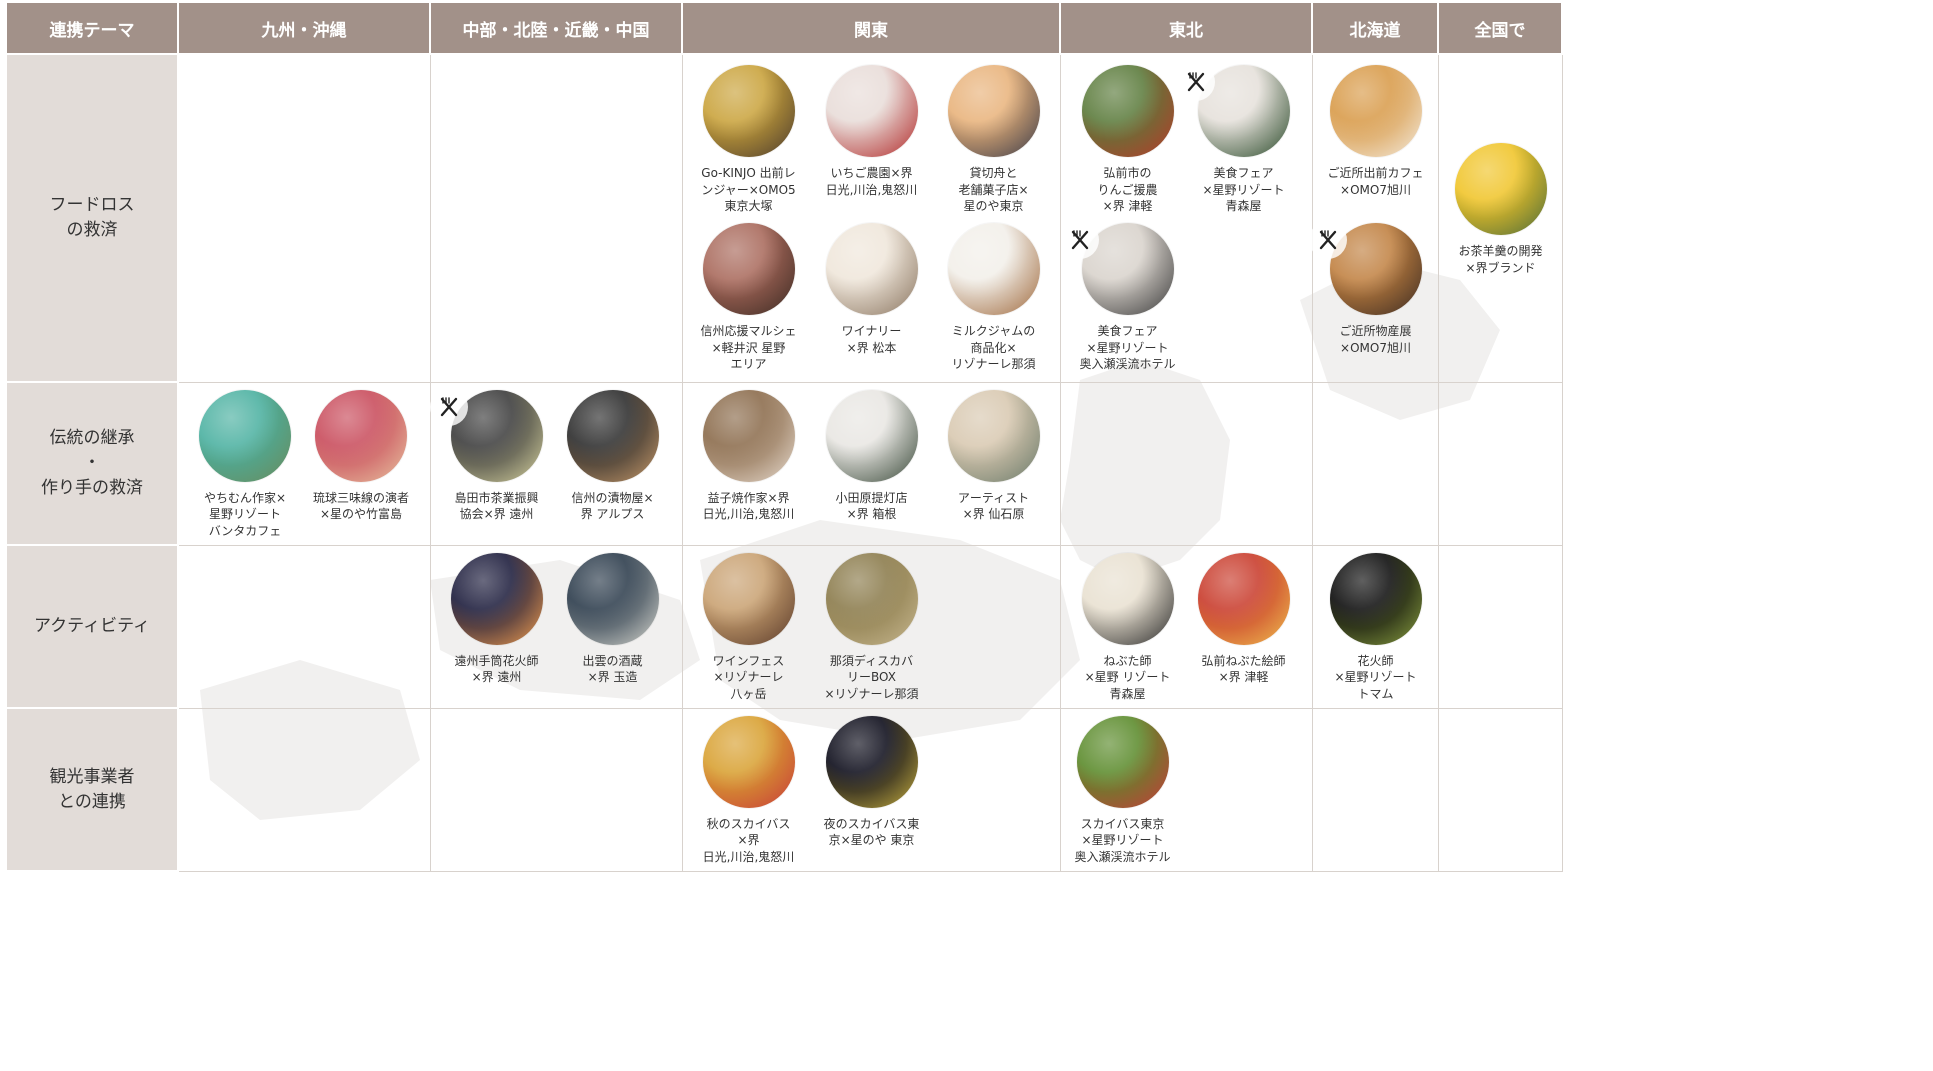  I want to click on cell-act-kanto: ワインフェス ×リゾナーレ 八ヶ岳 那須ディスカバ リーBOX ×リゾナーレ那須, so click(871, 627).